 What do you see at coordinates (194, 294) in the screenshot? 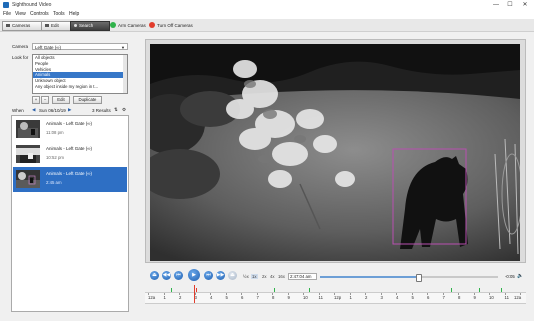
I see `playhead` at bounding box center [194, 294].